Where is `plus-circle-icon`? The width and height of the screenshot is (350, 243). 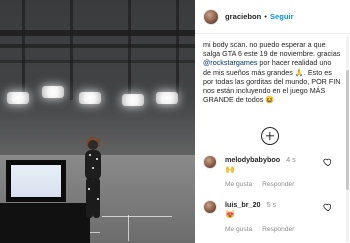
plus-circle-icon is located at coordinates (270, 136).